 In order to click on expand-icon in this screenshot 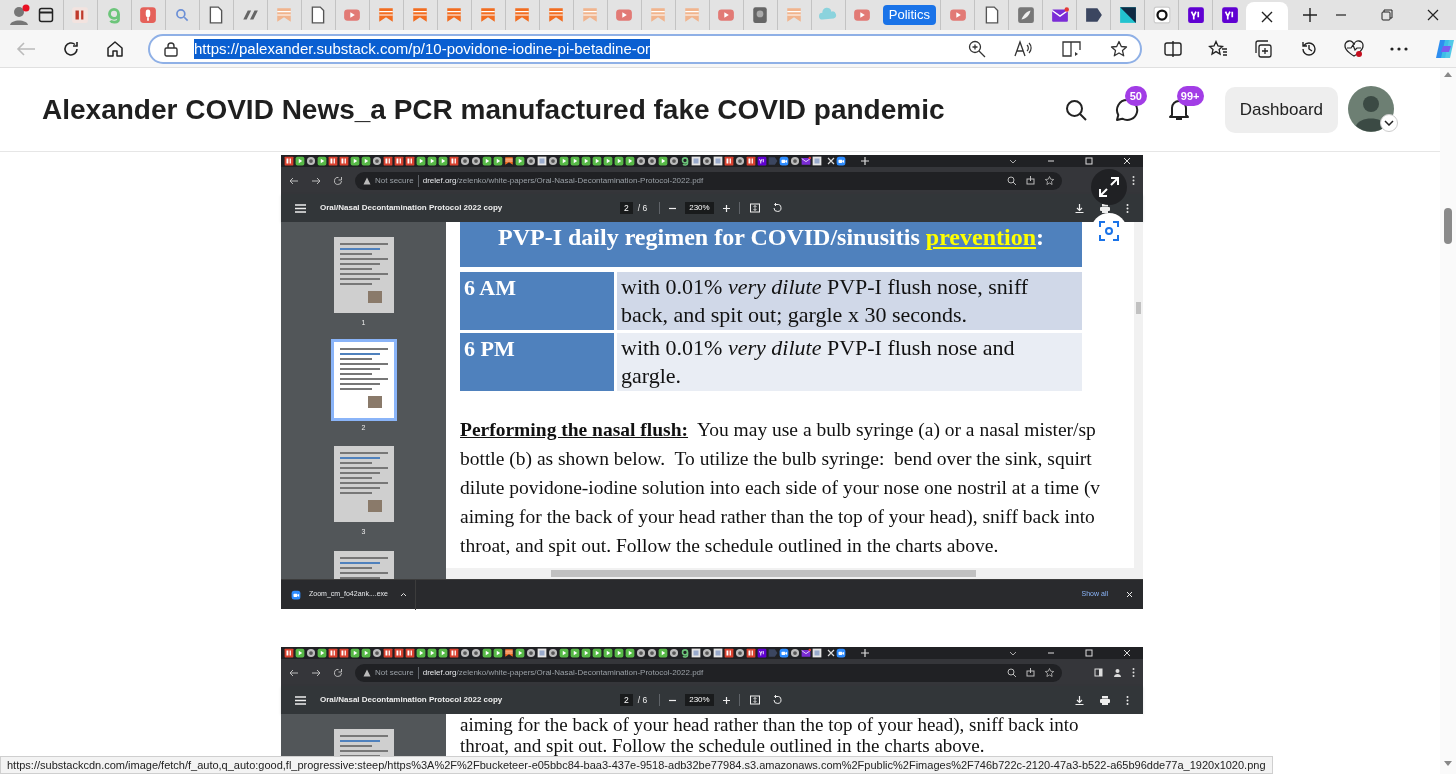, I will do `click(1109, 187)`.